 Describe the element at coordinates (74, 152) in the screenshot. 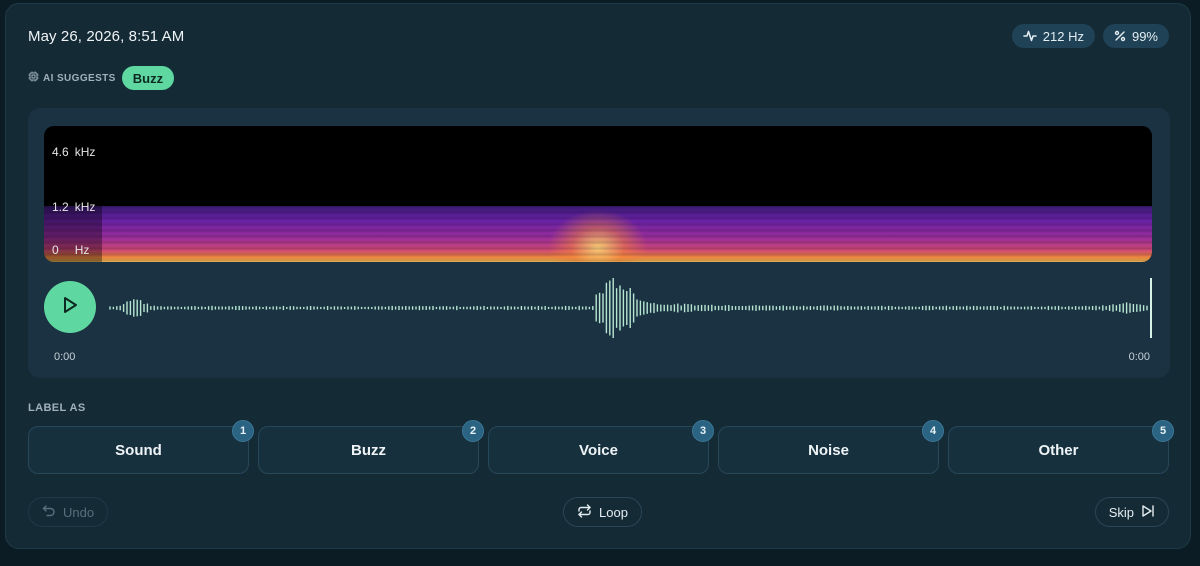

I see `freq-label-top: 4.6 kHz` at that location.